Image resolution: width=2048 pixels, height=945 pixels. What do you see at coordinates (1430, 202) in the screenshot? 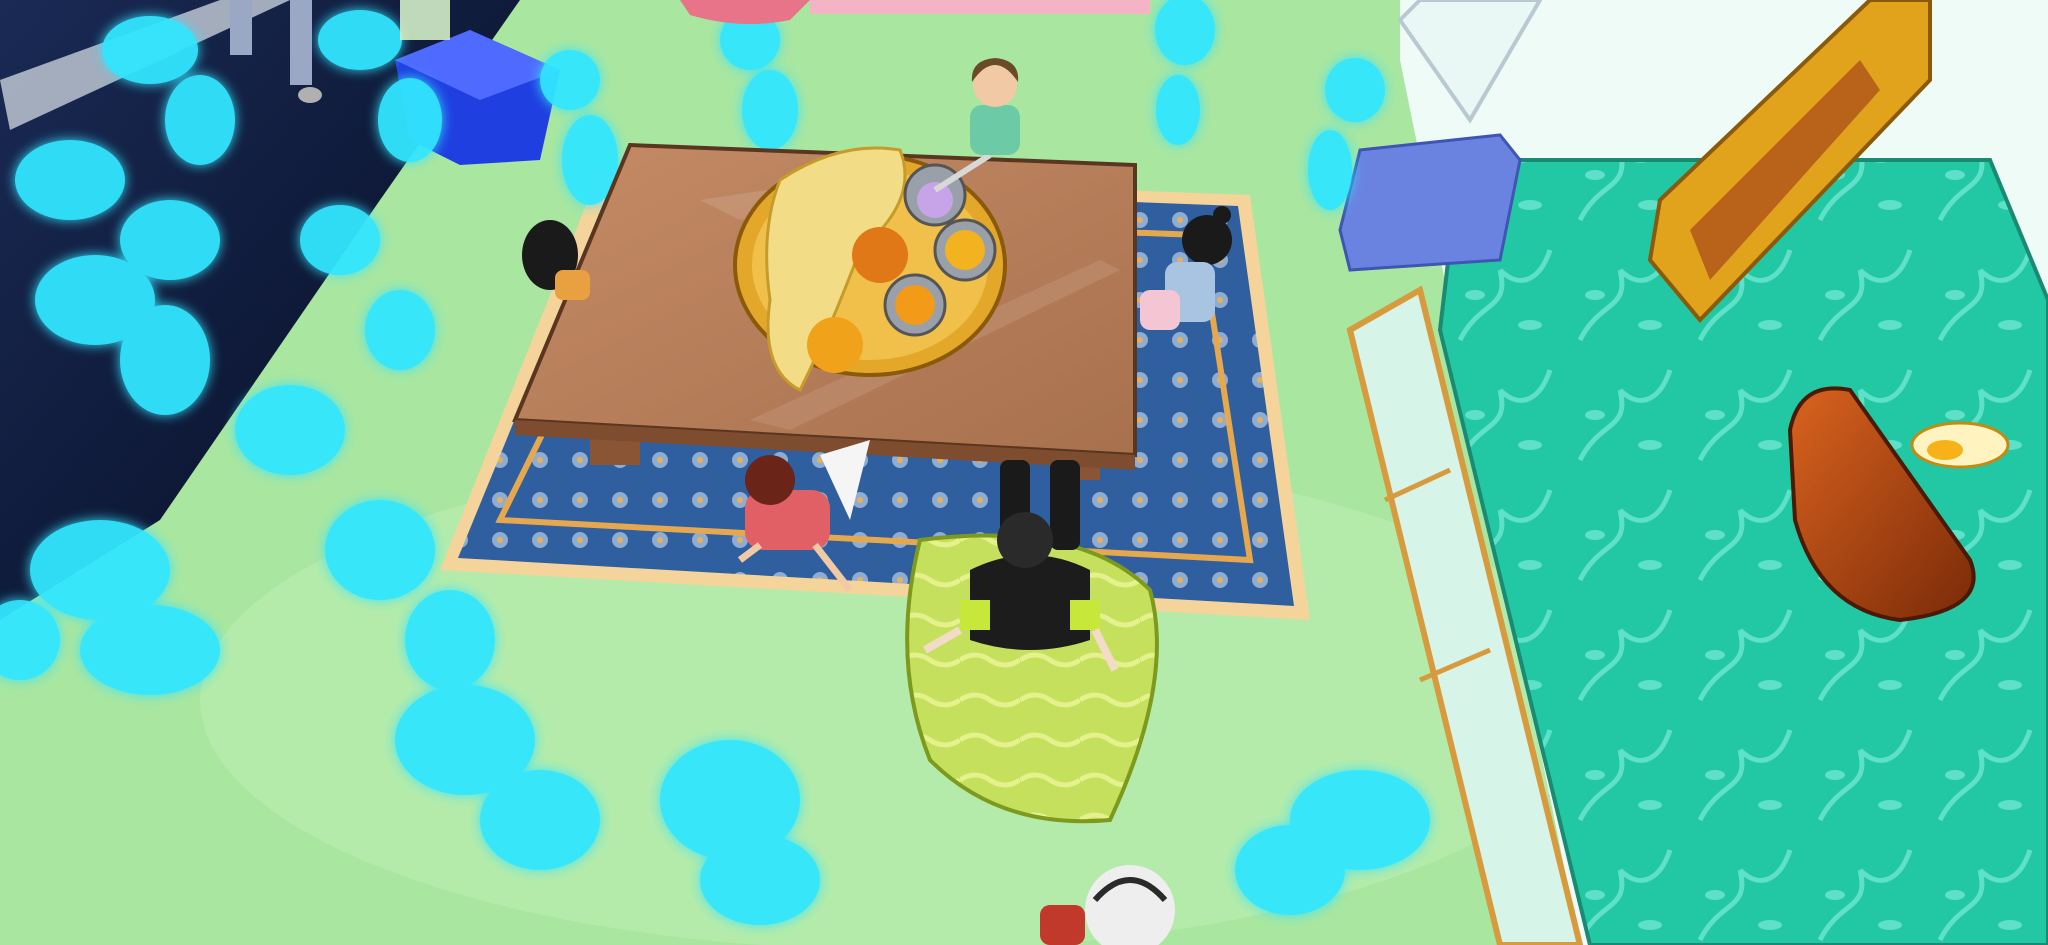
I see `blue-floor-cushion` at bounding box center [1430, 202].